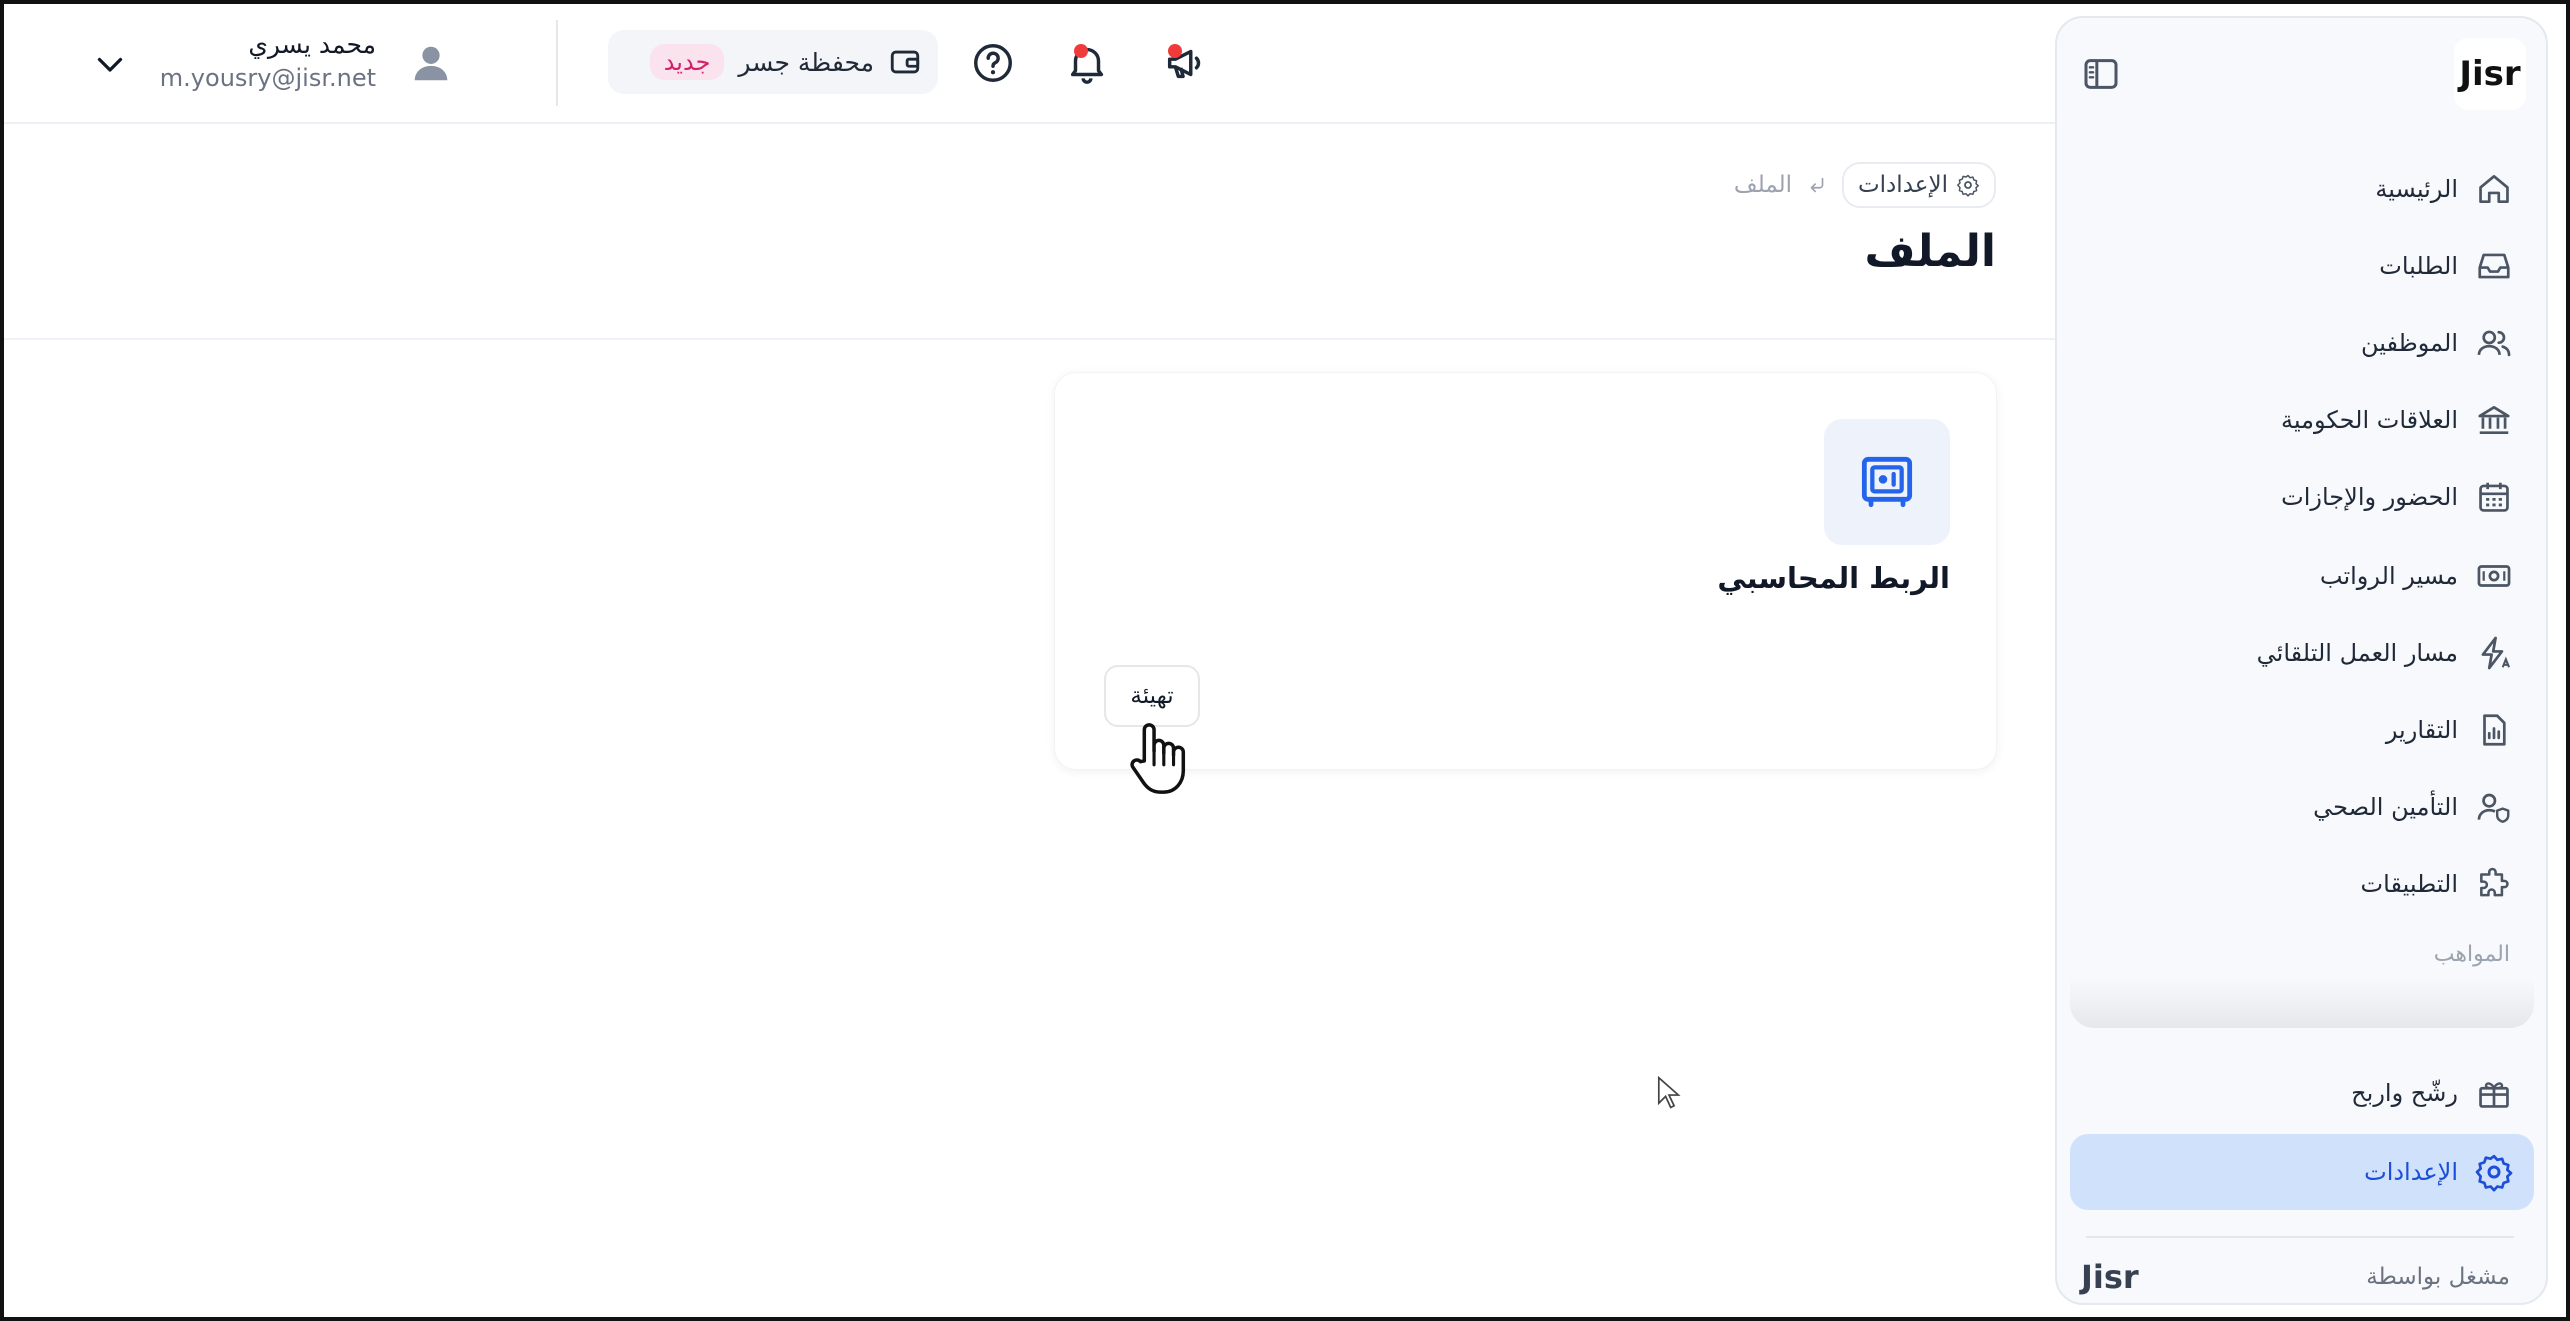 Image resolution: width=2570 pixels, height=1321 pixels. What do you see at coordinates (687, 62) in the screenshot?
I see `new-badge: جديد` at bounding box center [687, 62].